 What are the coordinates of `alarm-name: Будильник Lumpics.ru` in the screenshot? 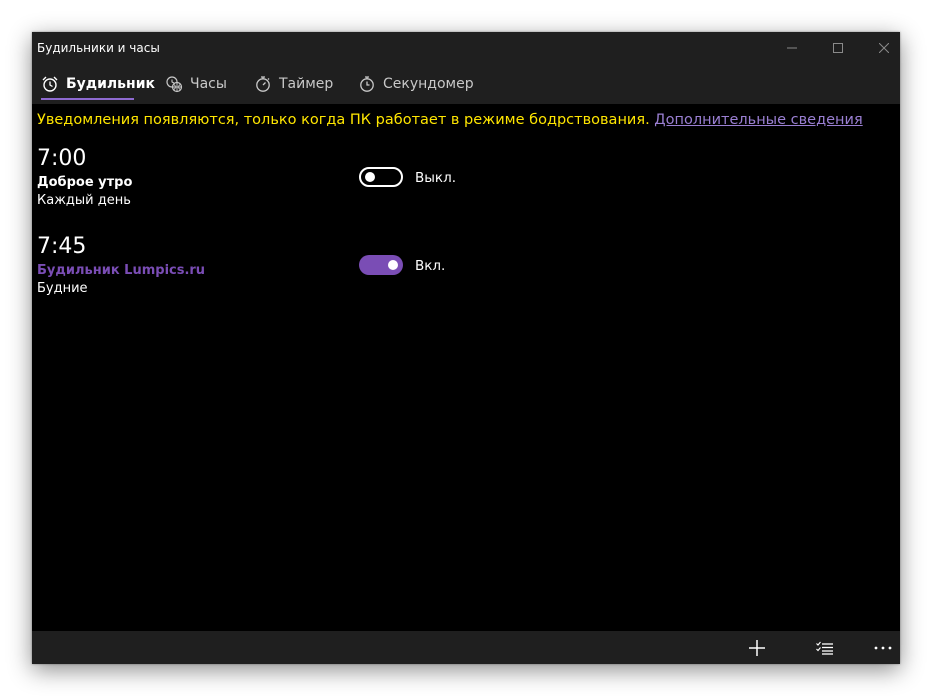 It's located at (121, 270).